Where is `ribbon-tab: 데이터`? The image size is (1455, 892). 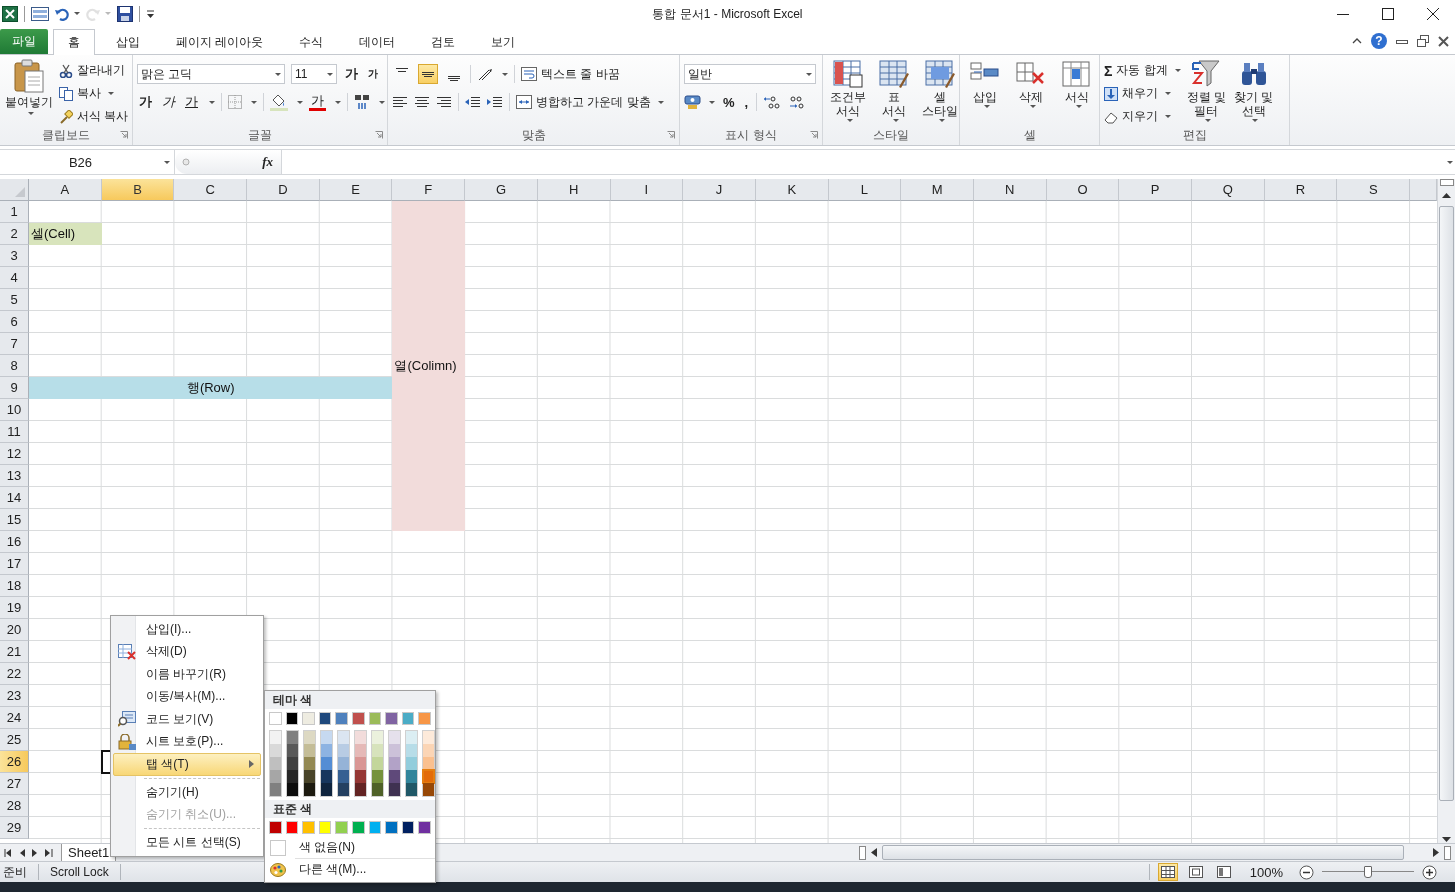 ribbon-tab: 데이터 is located at coordinates (377, 41).